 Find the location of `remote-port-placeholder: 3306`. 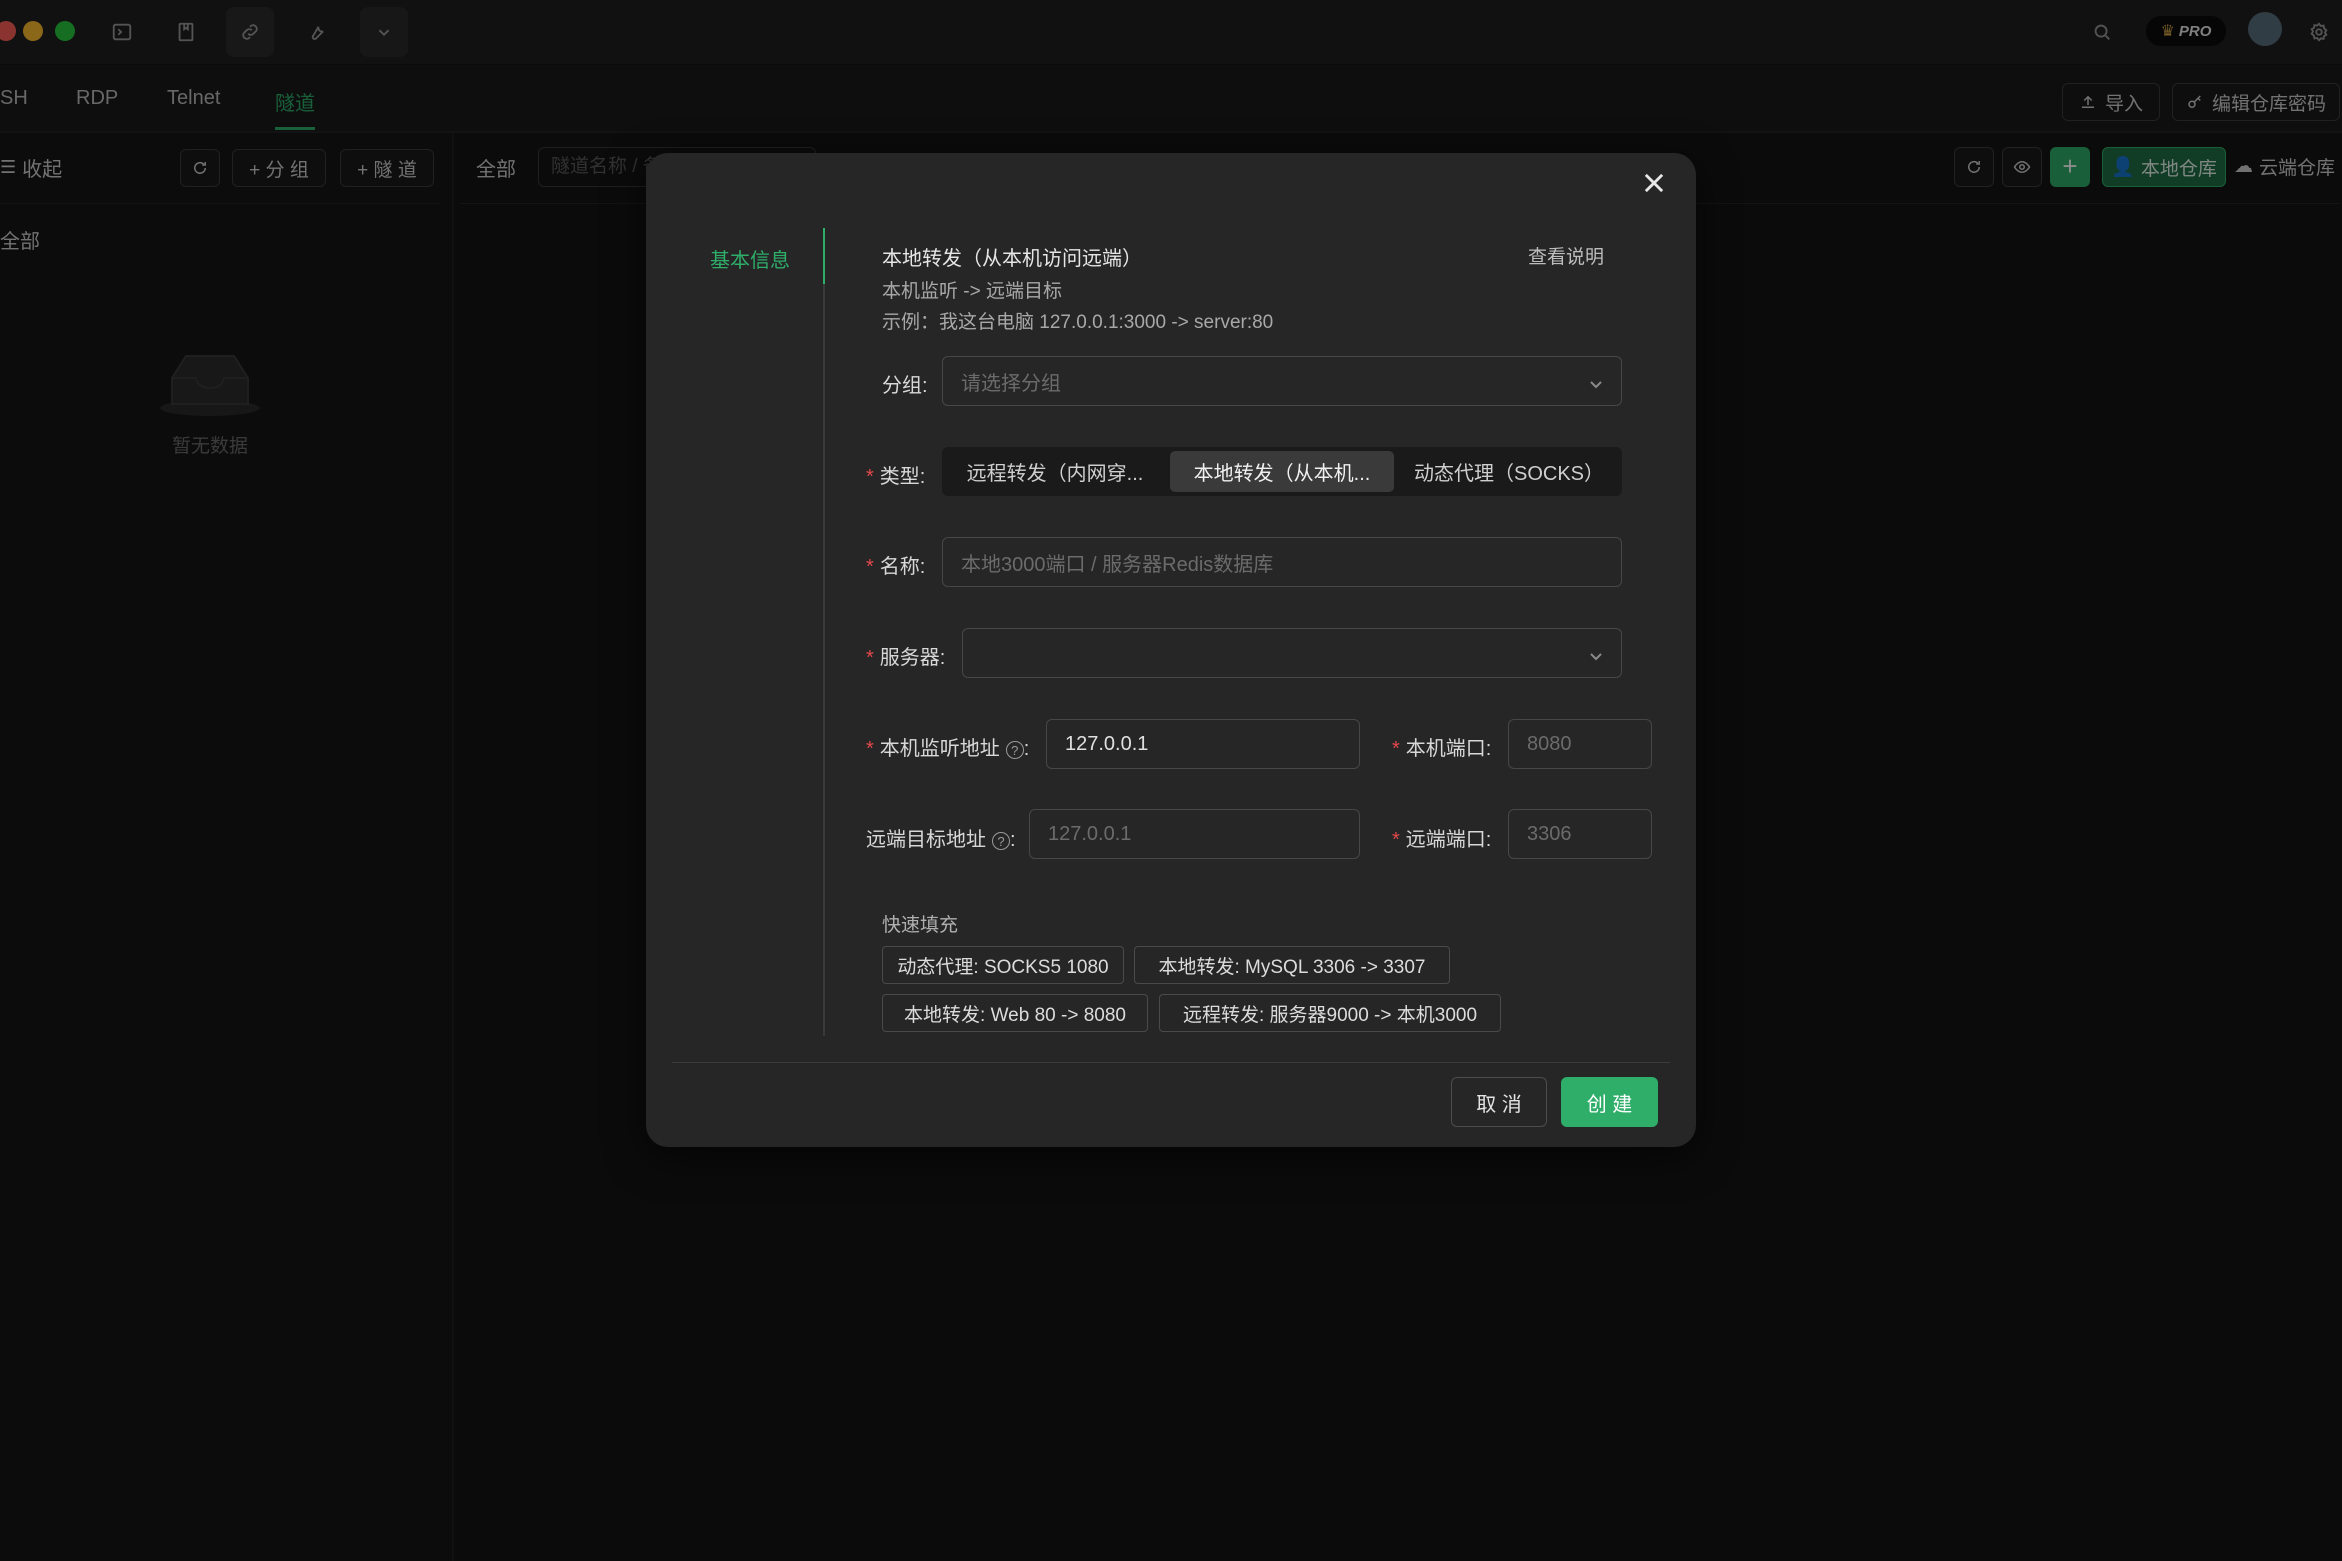

remote-port-placeholder: 3306 is located at coordinates (1549, 833).